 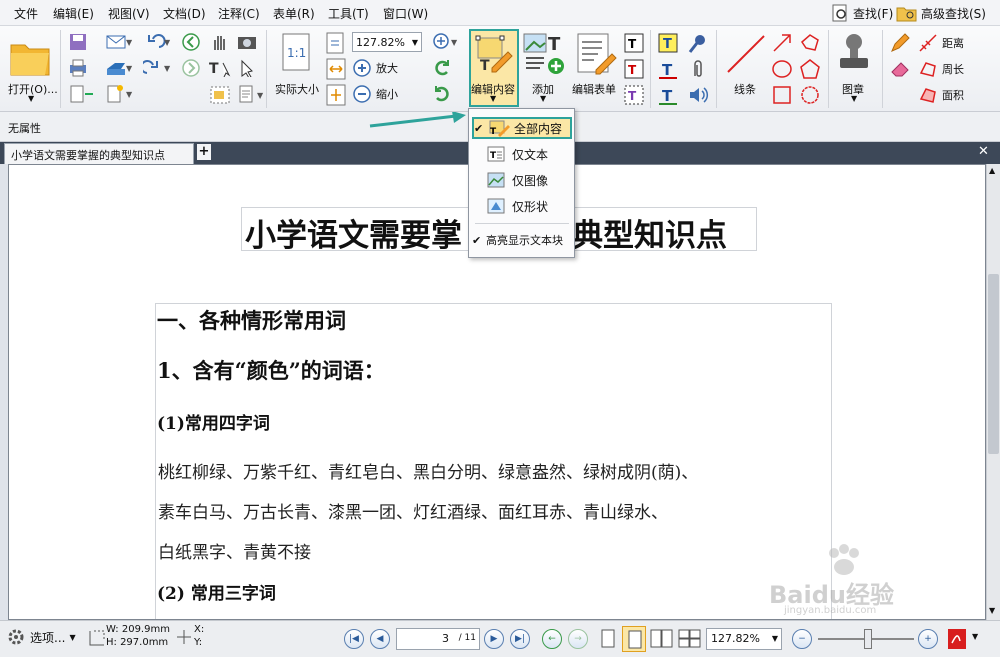 What do you see at coordinates (927, 69) in the screenshot?
I see `perimeter-icon` at bounding box center [927, 69].